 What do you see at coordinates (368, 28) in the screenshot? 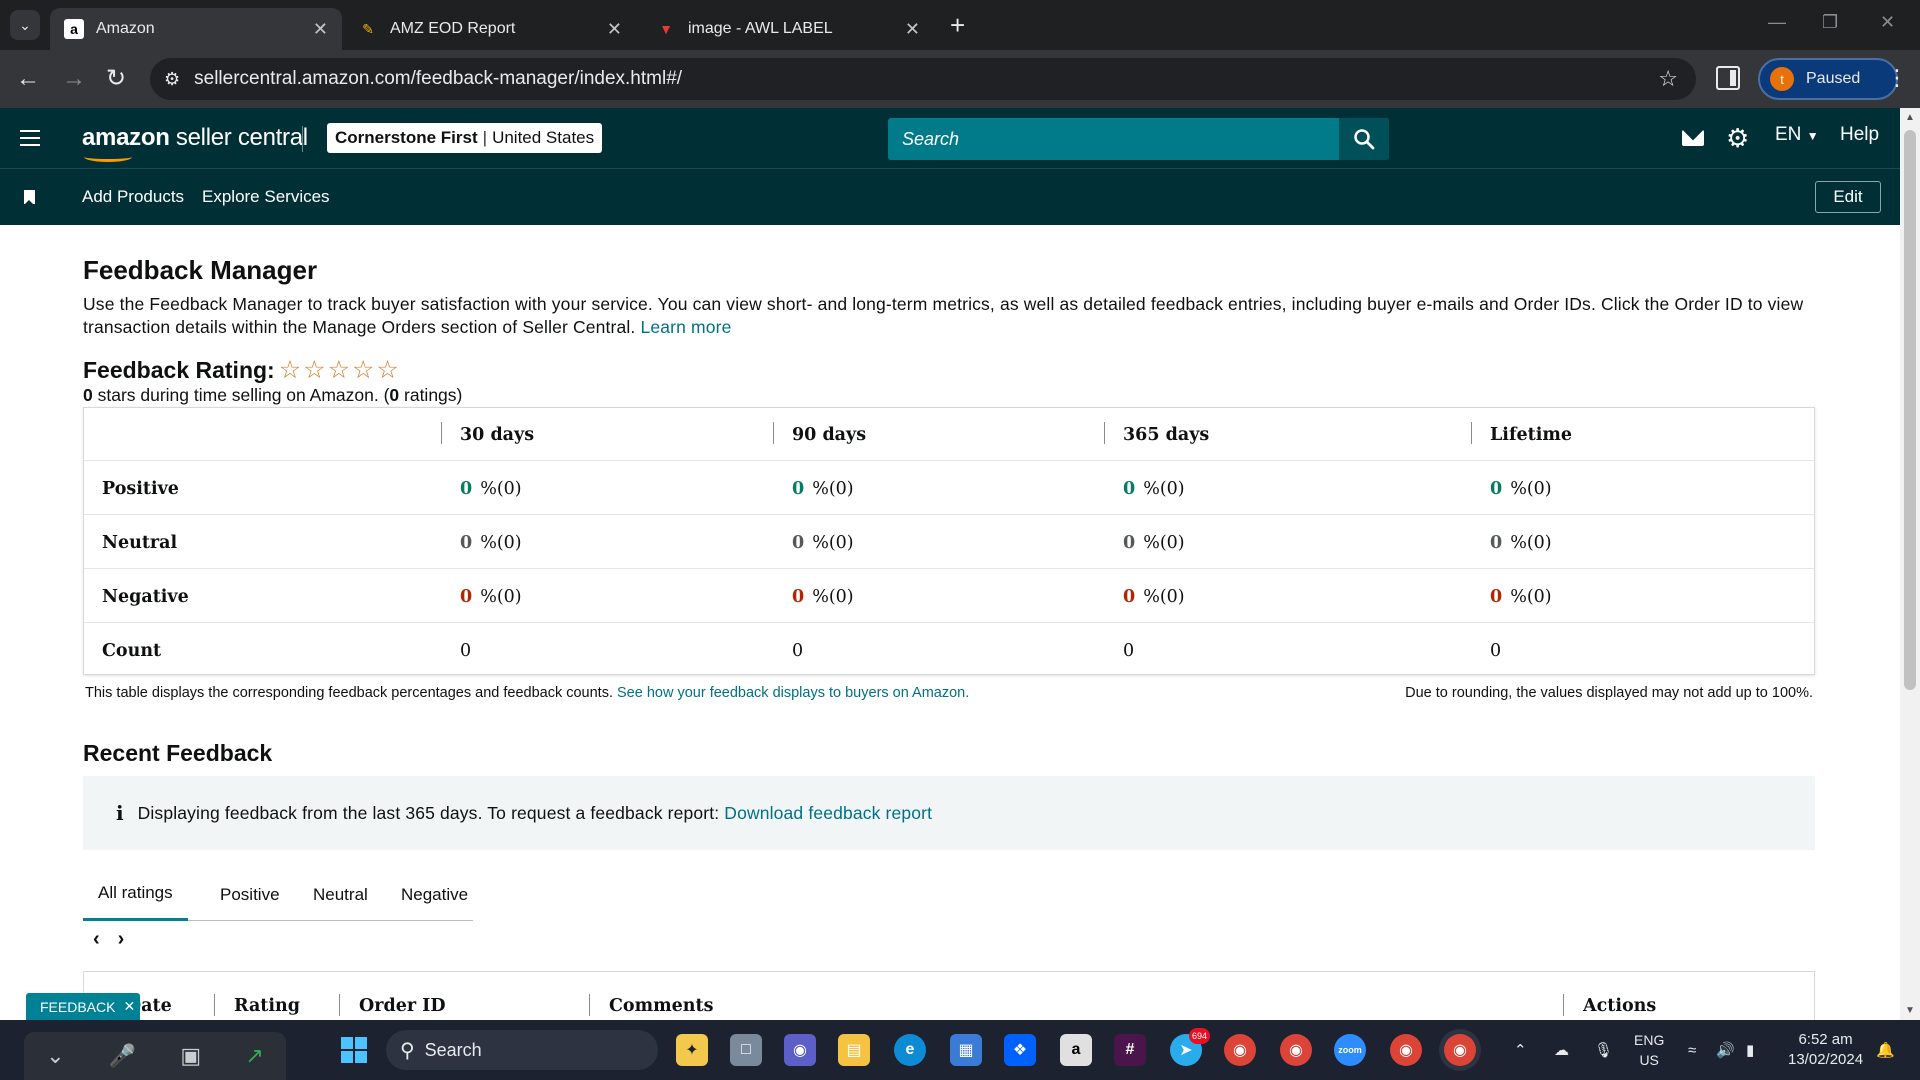
I see `colorful-pen-icon: ✎` at bounding box center [368, 28].